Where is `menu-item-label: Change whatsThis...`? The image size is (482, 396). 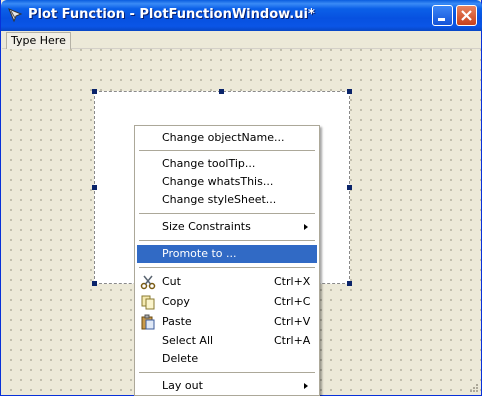 menu-item-label: Change whatsThis... is located at coordinates (218, 181).